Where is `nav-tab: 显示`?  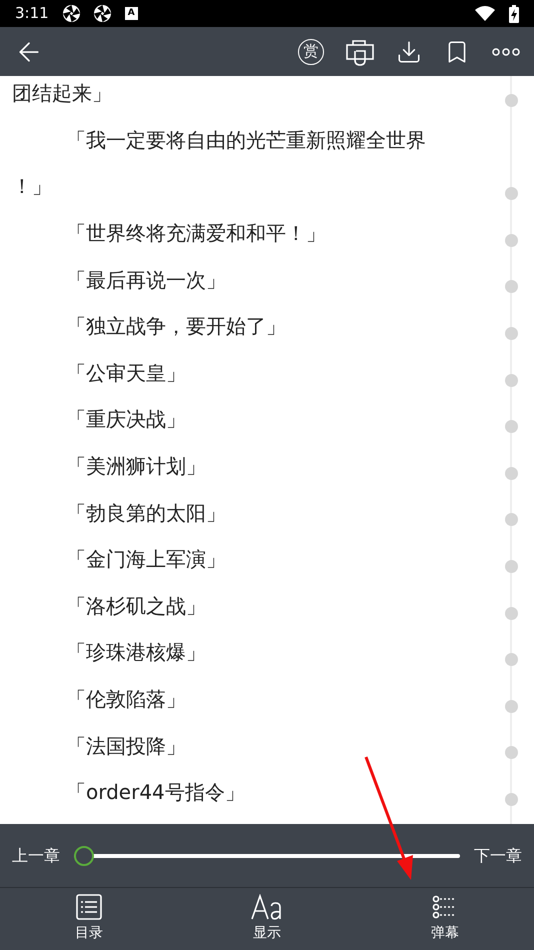
nav-tab: 显示 is located at coordinates (267, 919).